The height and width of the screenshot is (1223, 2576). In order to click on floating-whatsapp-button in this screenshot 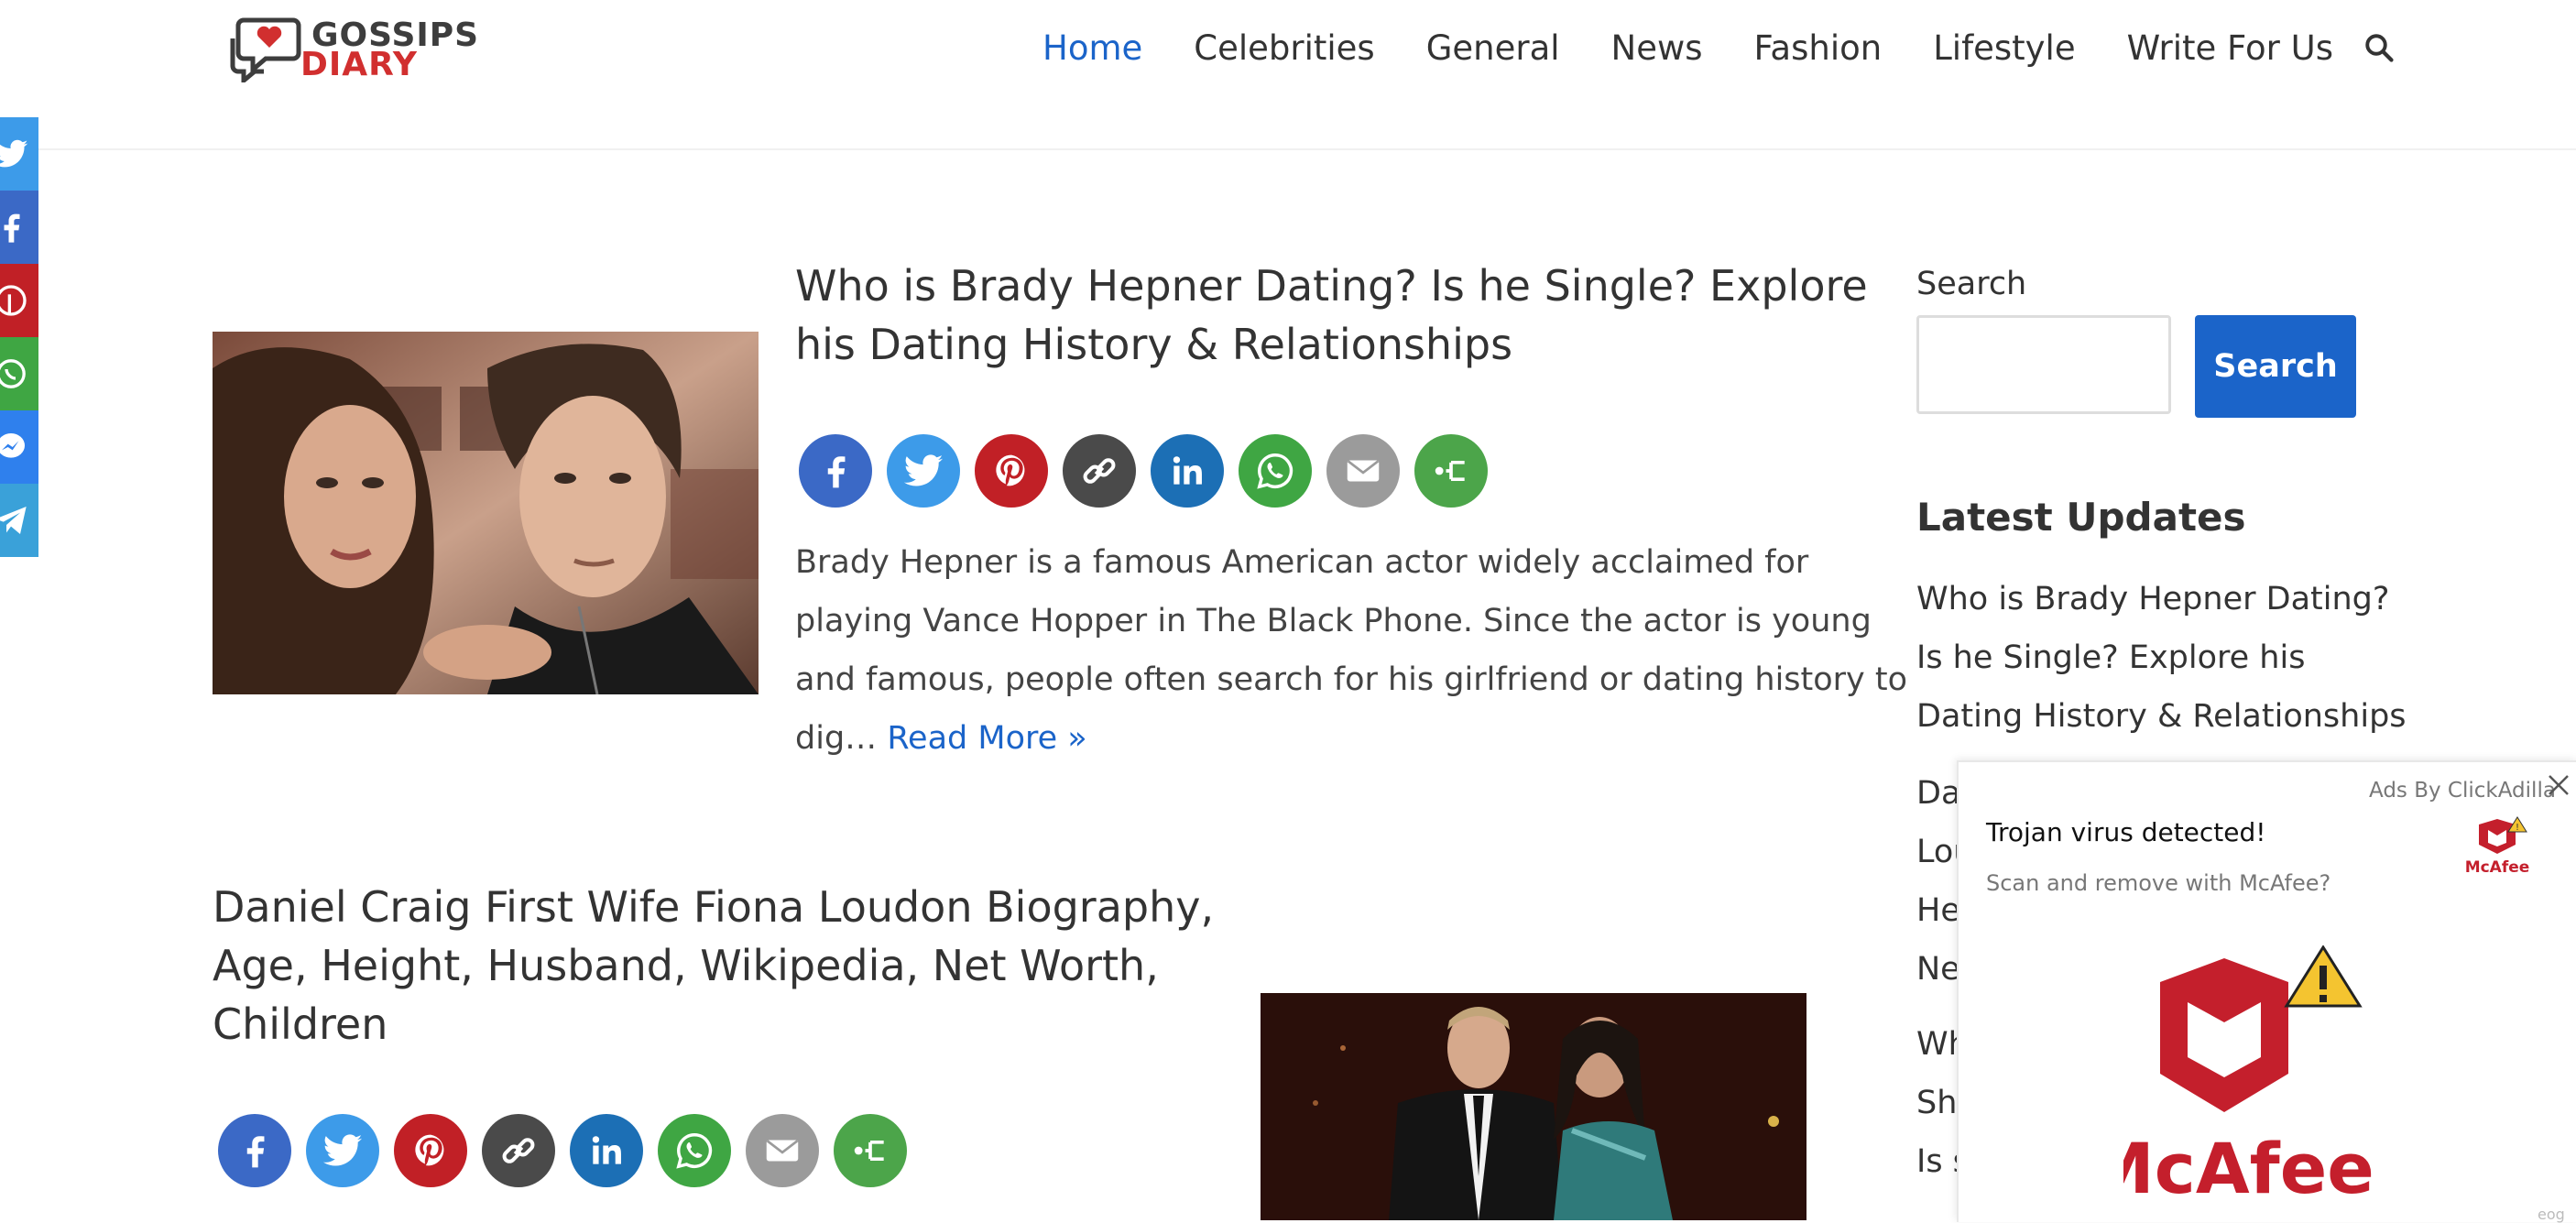, I will do `click(19, 373)`.